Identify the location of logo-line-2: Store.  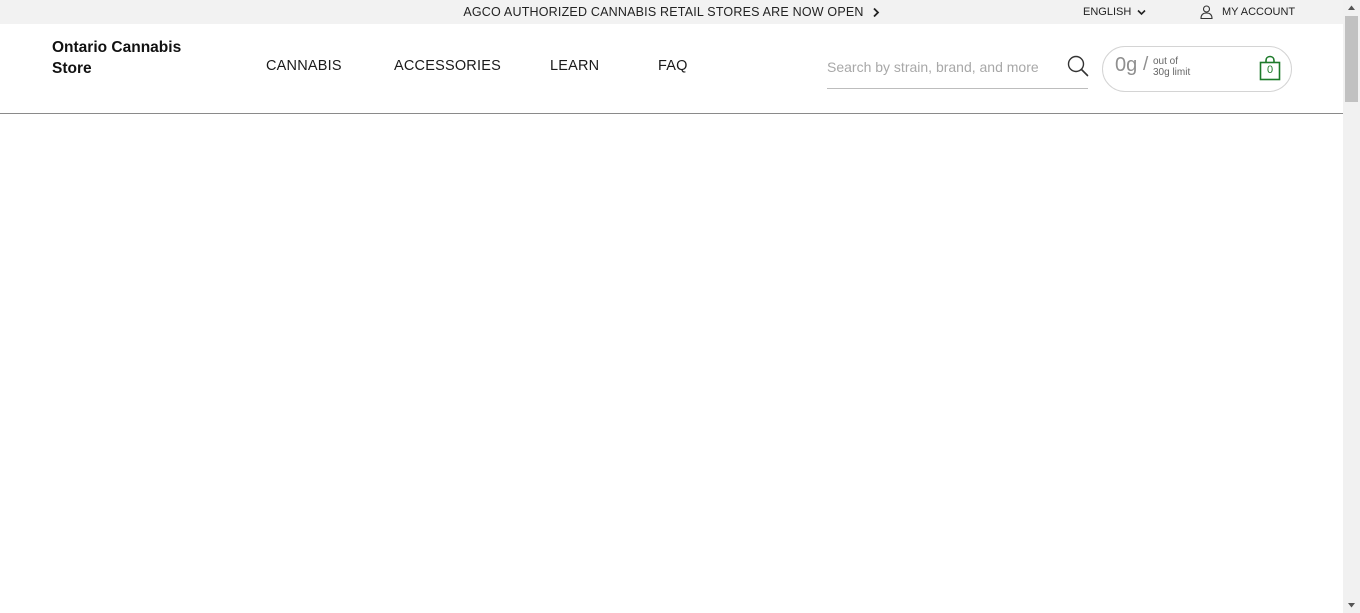
(72, 68).